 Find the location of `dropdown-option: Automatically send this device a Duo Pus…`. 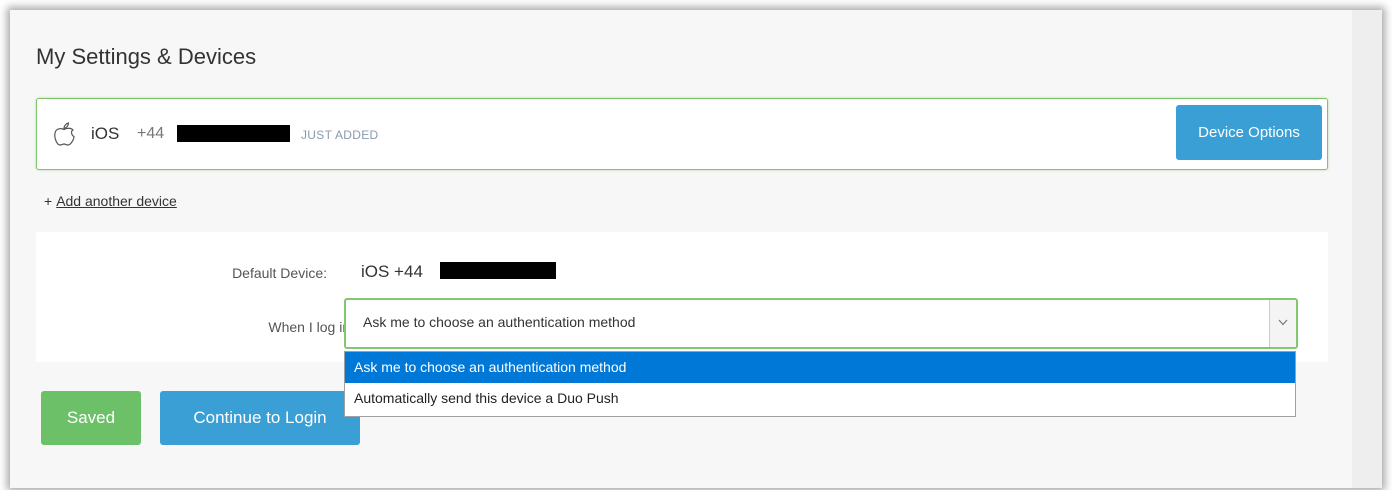

dropdown-option: Automatically send this device a Duo Pus… is located at coordinates (820, 398).